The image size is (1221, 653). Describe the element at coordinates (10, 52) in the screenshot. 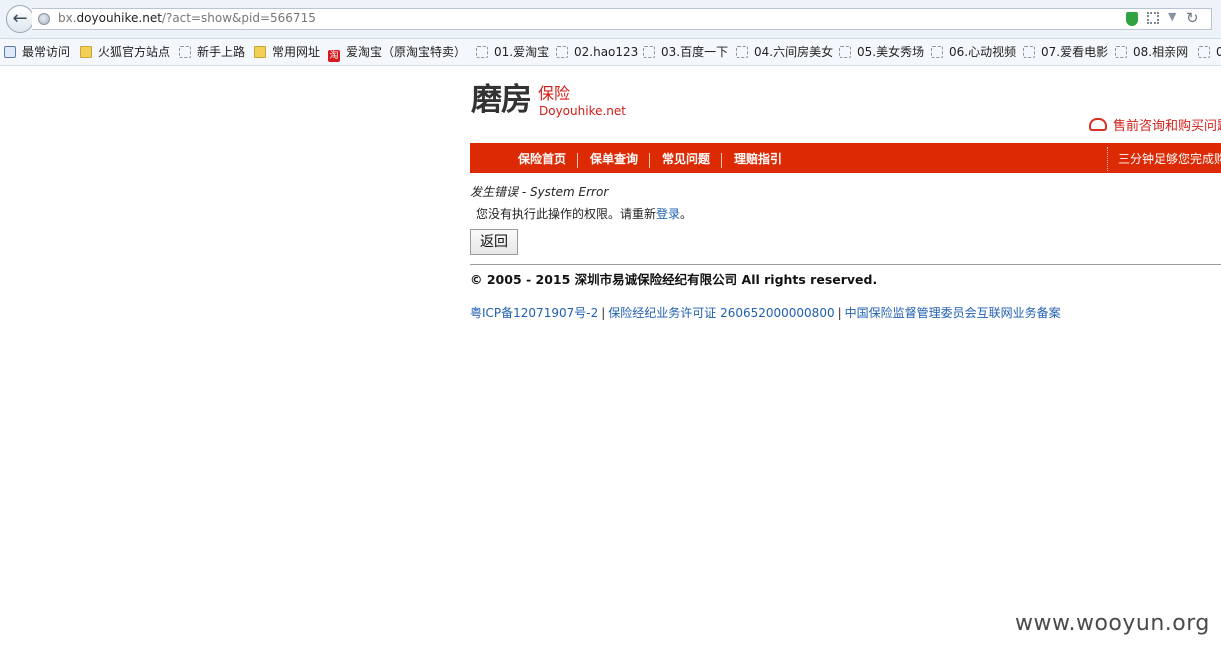

I see `star-icon` at that location.